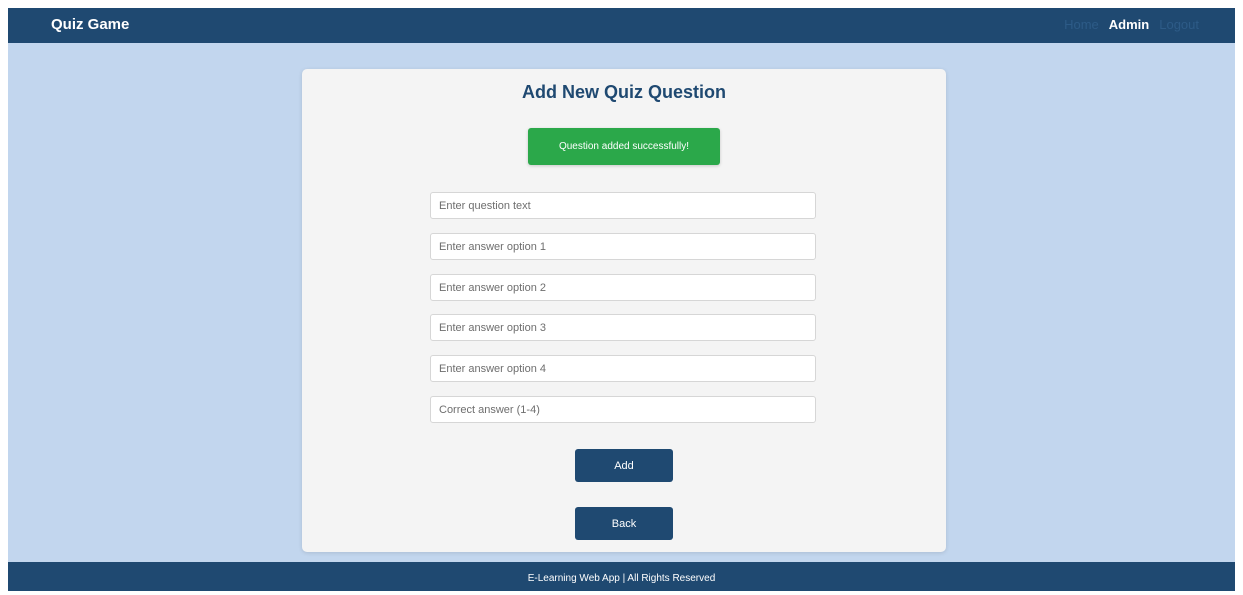 This screenshot has width=1243, height=595. I want to click on answer-option-2-input, so click(623, 287).